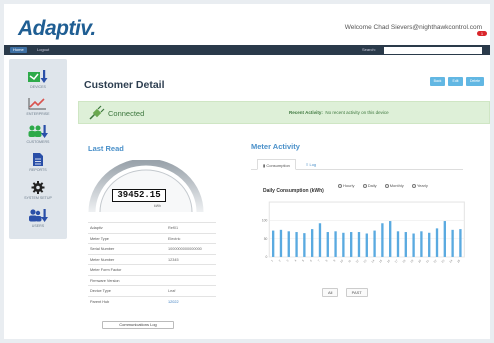 The image size is (494, 343). What do you see at coordinates (38, 226) in the screenshot?
I see `sidebar-item-label: USERS` at bounding box center [38, 226].